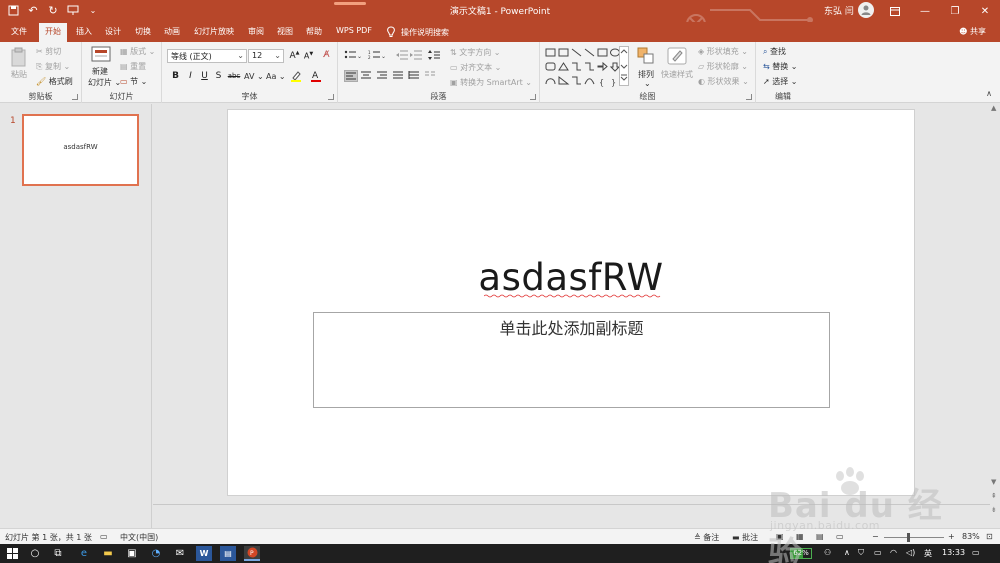  What do you see at coordinates (207, 56) in the screenshot?
I see `font-name-select: 等线 (正文) ⌄` at bounding box center [207, 56].